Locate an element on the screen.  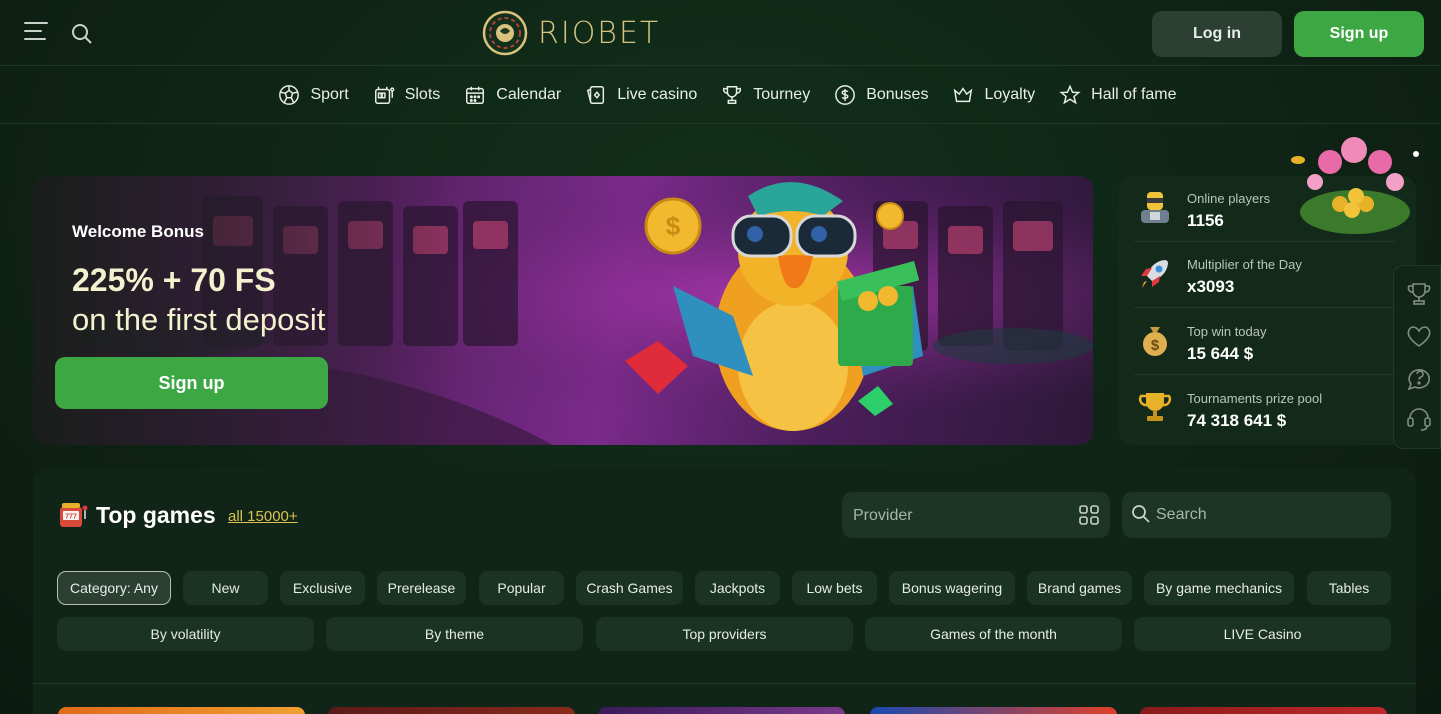
chip-low-bets: Low bets is located at coordinates (834, 588).